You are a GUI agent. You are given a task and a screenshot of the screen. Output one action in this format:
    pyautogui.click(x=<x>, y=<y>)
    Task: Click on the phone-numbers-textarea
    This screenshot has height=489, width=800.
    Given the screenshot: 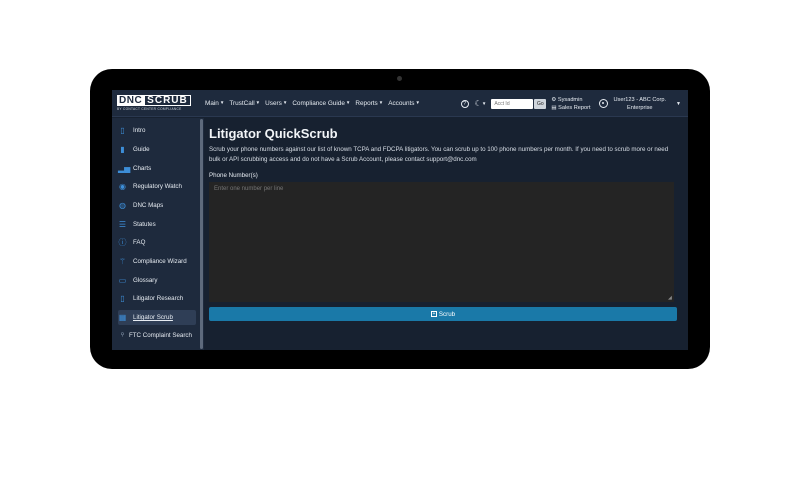 What is the action you would take?
    pyautogui.click(x=441, y=242)
    